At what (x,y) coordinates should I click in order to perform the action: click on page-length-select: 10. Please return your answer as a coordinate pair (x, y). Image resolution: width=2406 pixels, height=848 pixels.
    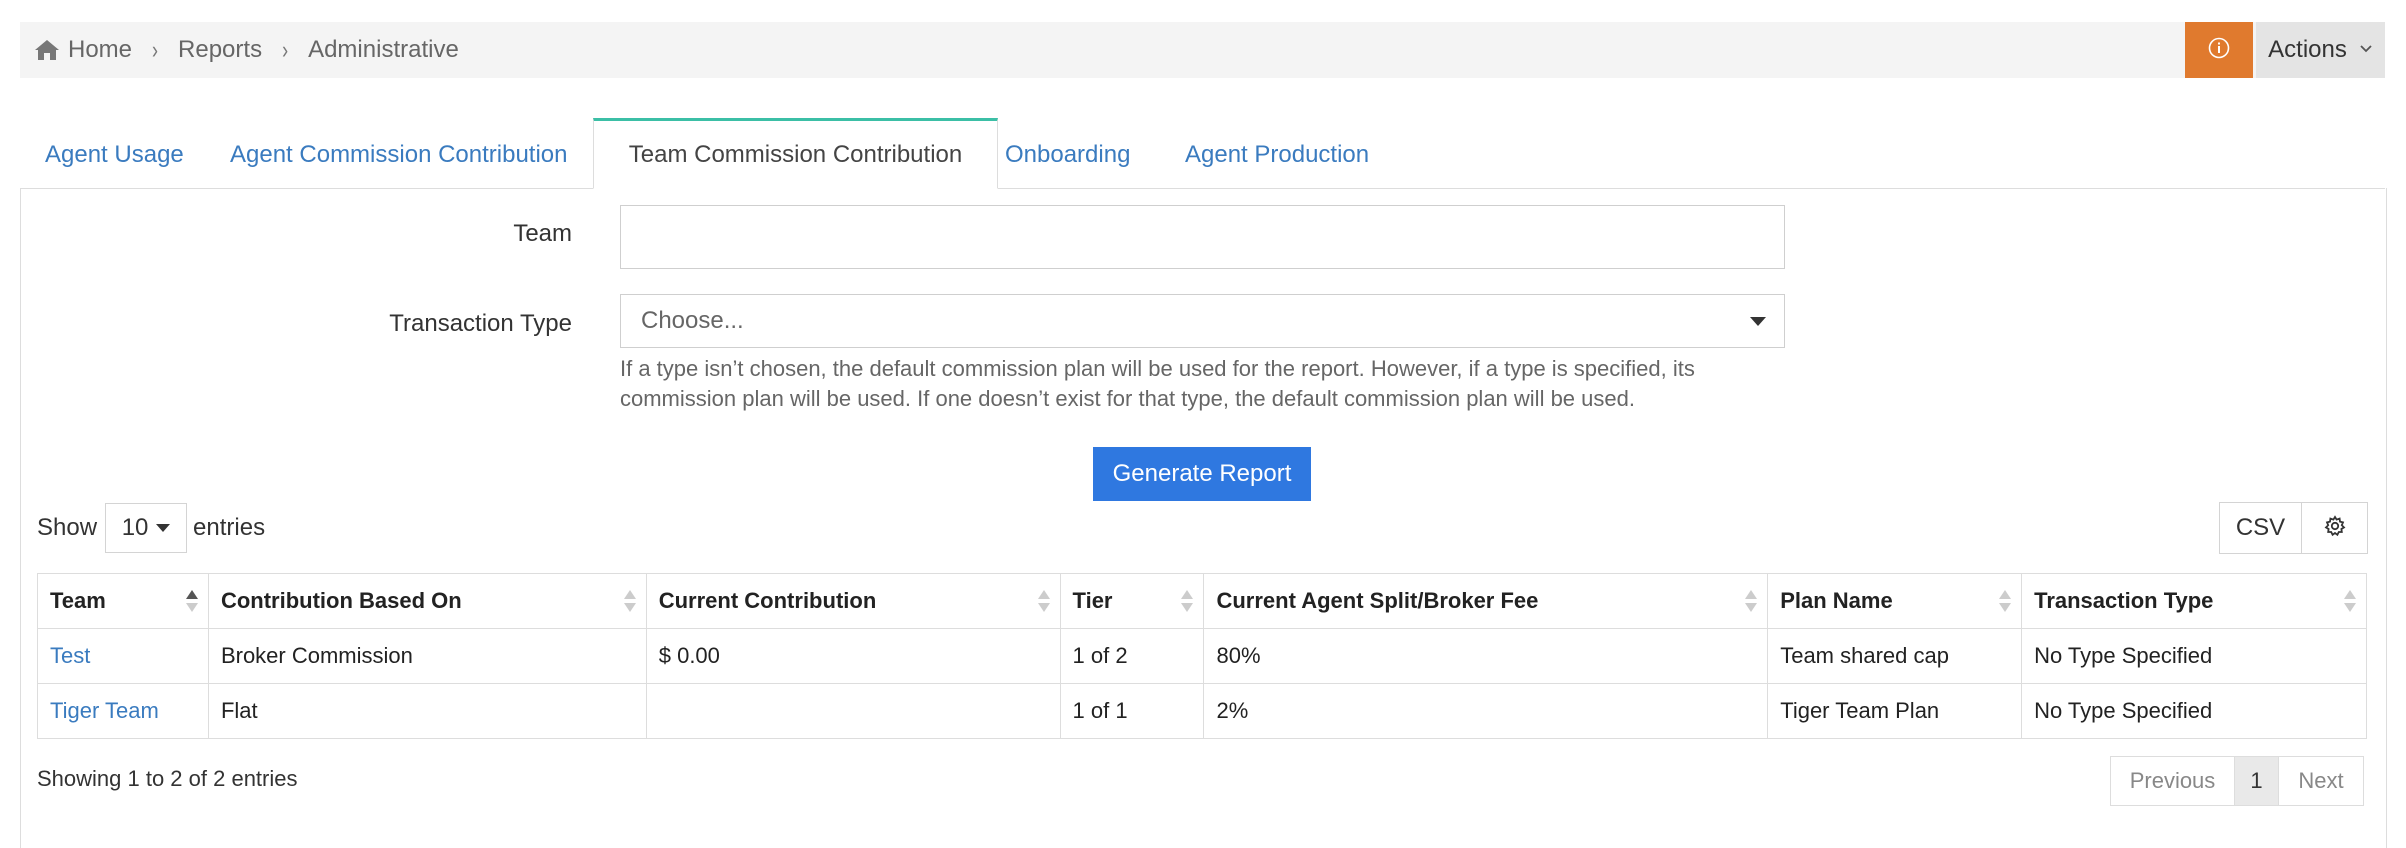
    Looking at the image, I should click on (146, 528).